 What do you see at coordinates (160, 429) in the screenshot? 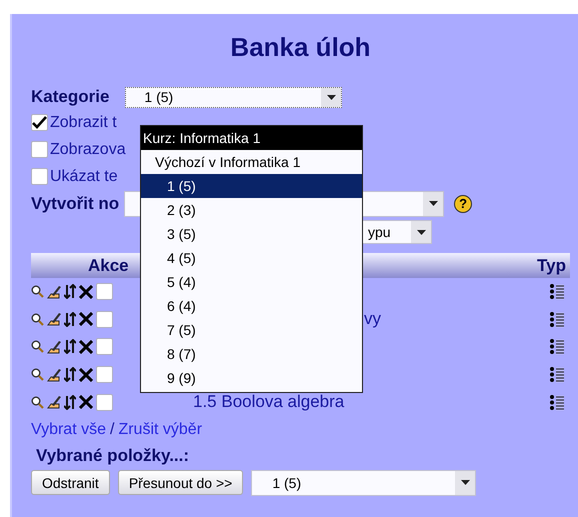
I see `deselect-link: Zrušit výběr` at bounding box center [160, 429].